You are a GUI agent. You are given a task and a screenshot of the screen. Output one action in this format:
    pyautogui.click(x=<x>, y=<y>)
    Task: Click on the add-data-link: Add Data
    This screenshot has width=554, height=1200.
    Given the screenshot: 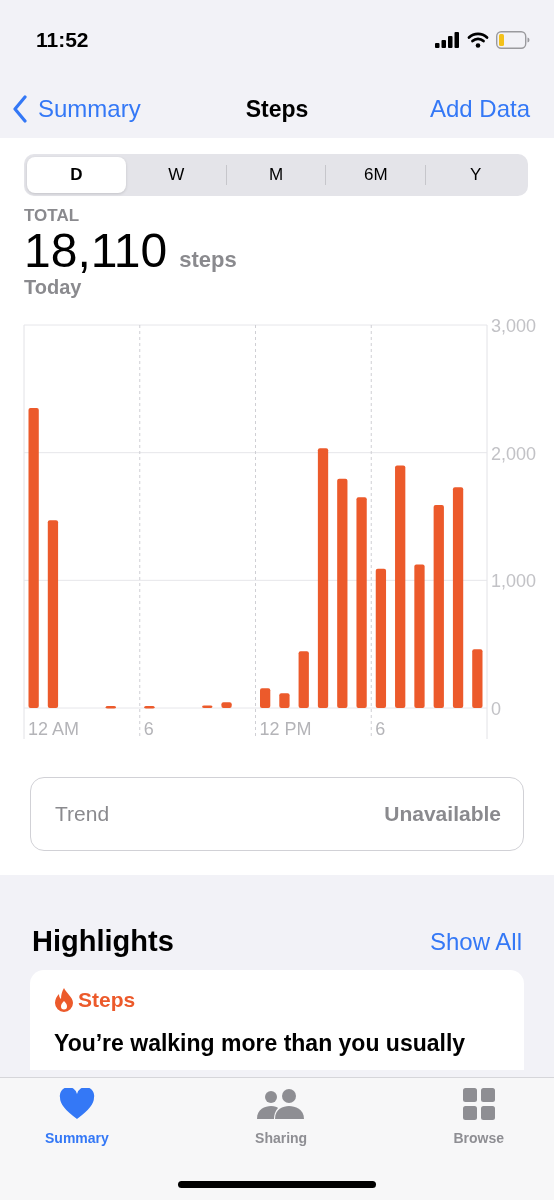 What is the action you would take?
    pyautogui.click(x=479, y=109)
    